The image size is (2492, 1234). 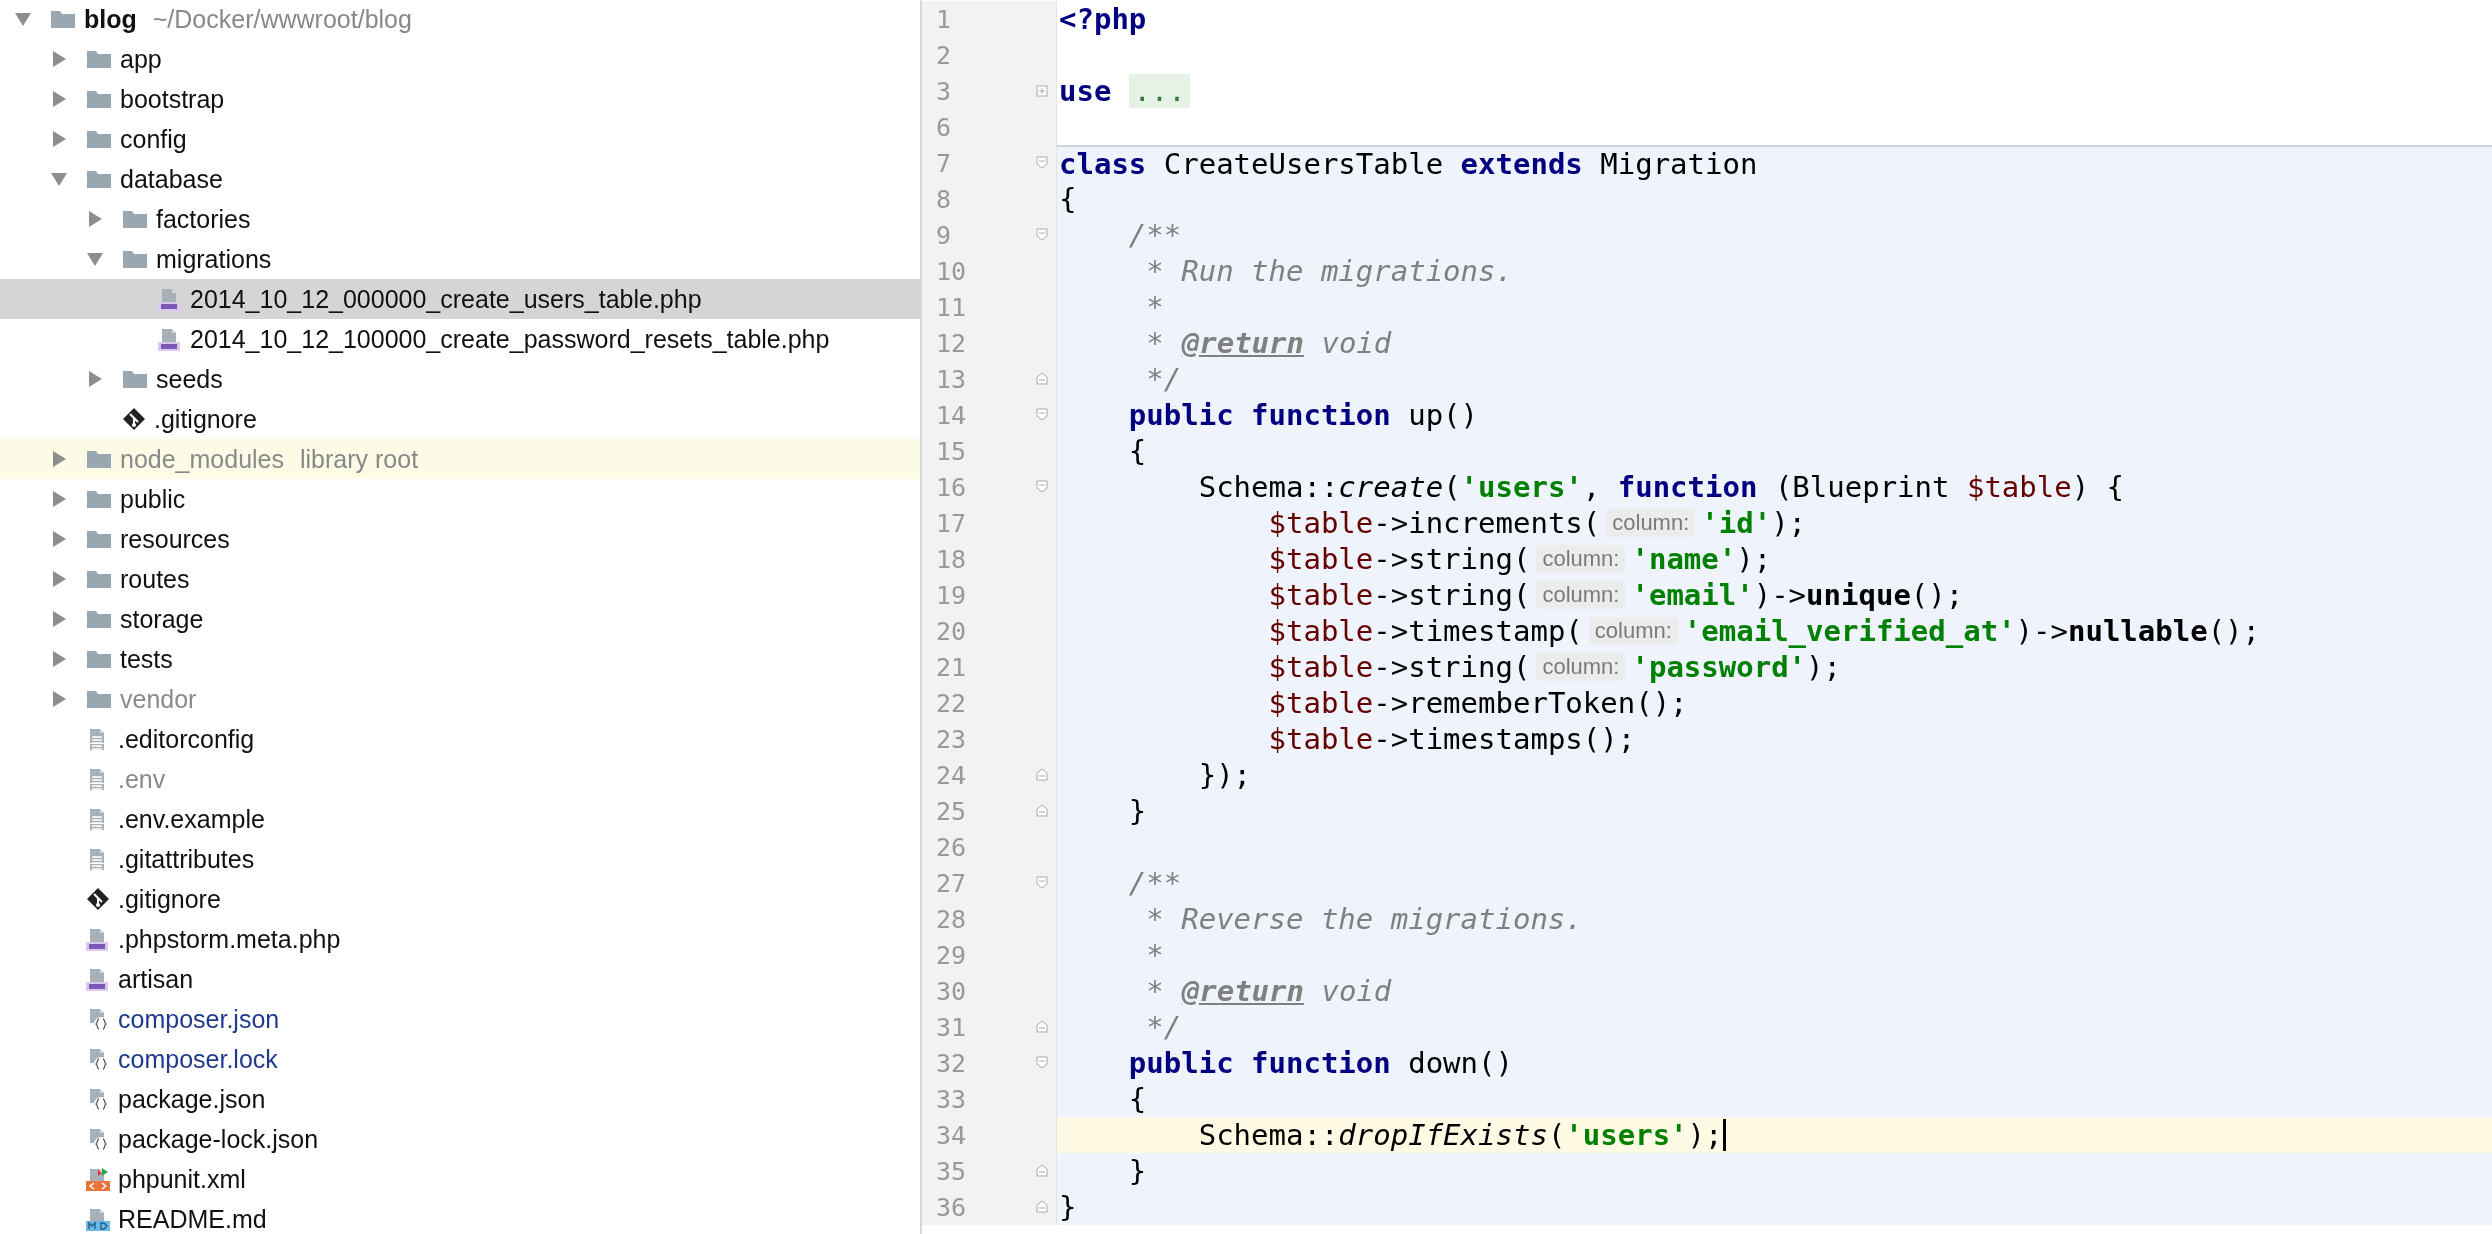 What do you see at coordinates (460, 1099) in the screenshot?
I see `tree-row: package.json` at bounding box center [460, 1099].